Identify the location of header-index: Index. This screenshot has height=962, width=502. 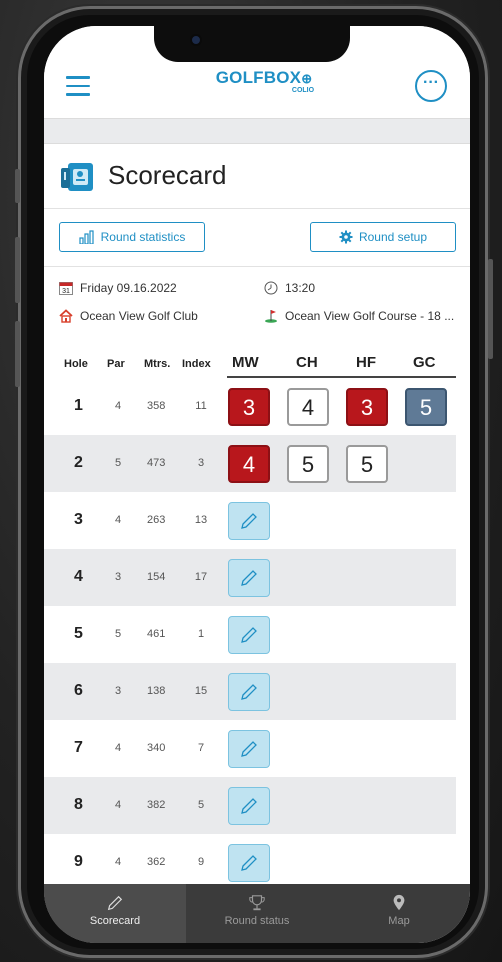
(196, 364).